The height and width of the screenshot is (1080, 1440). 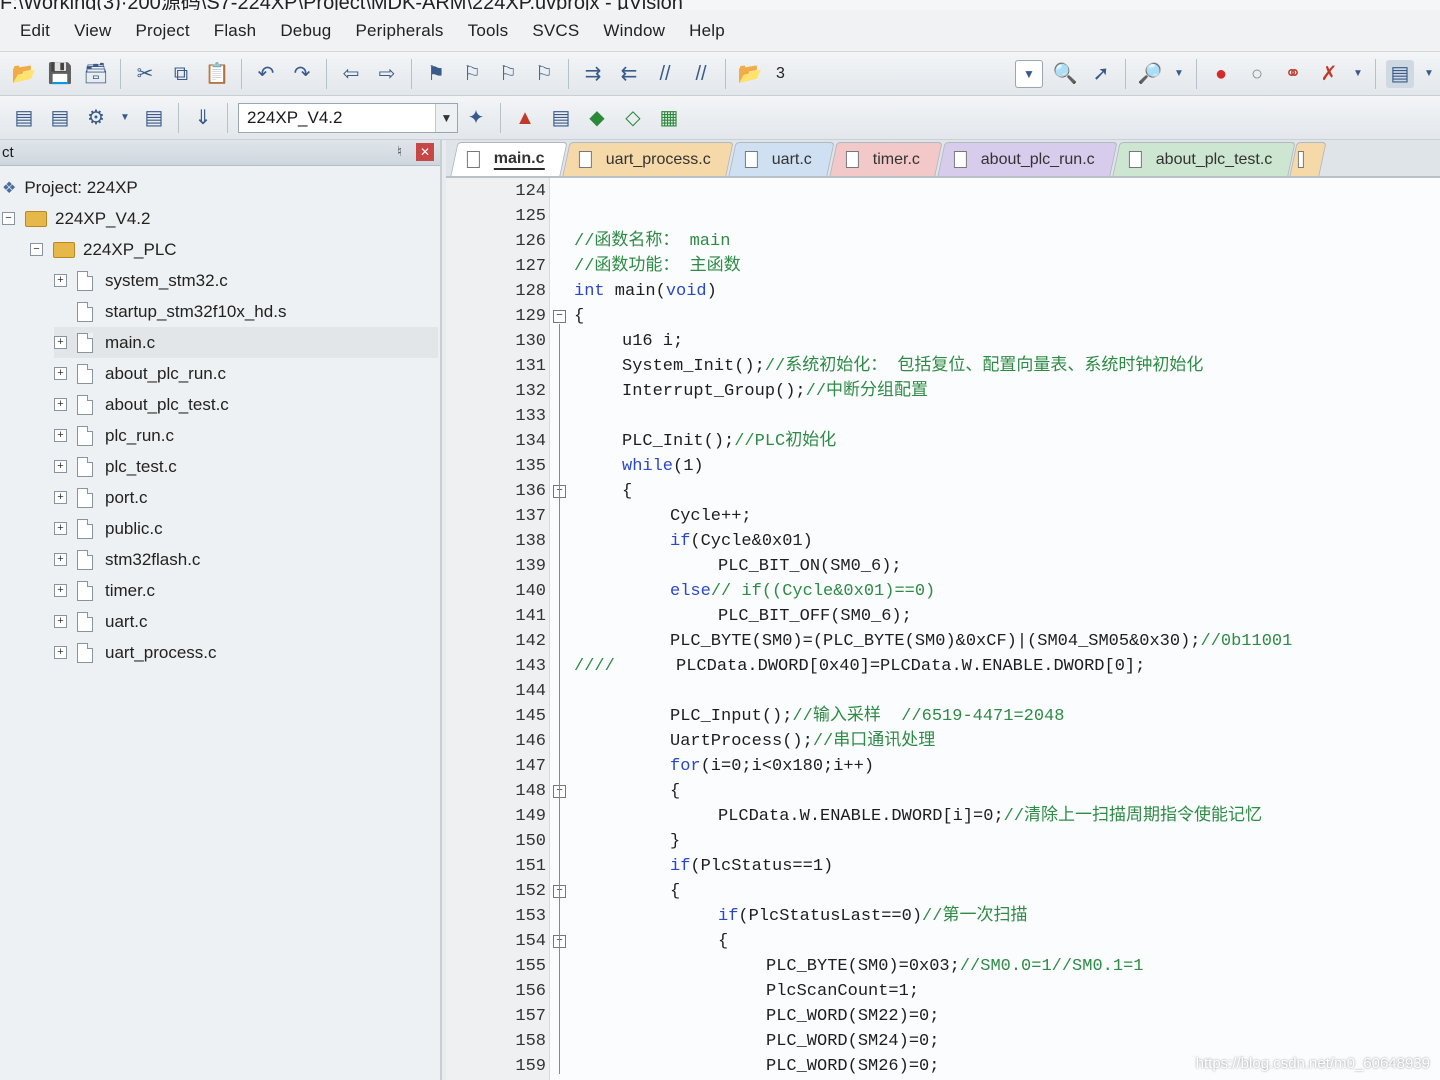 I want to click on tab-about_plc_test-c: about_plc_test.c, so click(x=1203, y=159).